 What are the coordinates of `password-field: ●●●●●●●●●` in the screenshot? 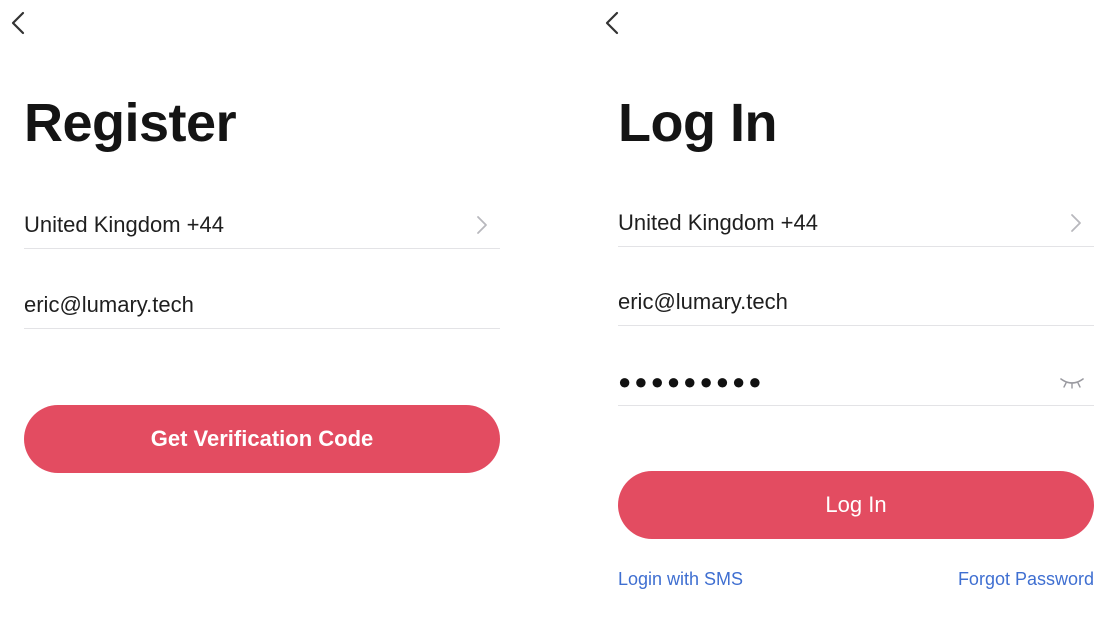 It's located at (856, 382).